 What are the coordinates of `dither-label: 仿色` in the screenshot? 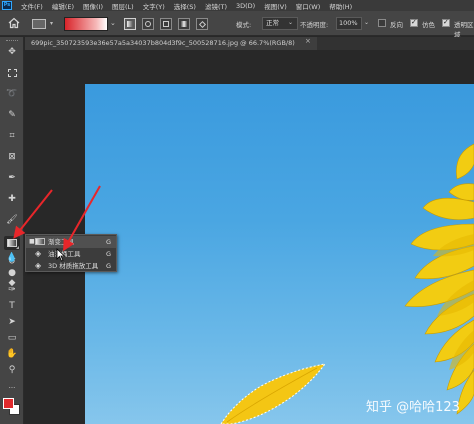 It's located at (428, 25).